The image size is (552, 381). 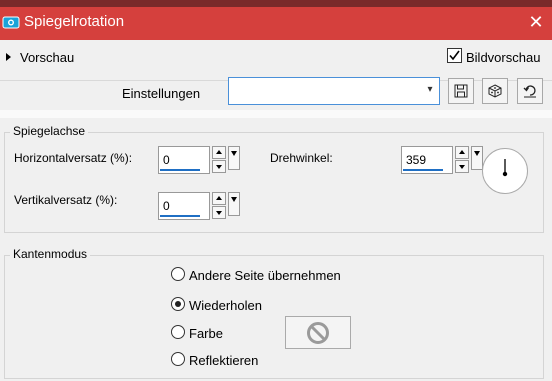 I want to click on reset-icon, so click(x=529, y=91).